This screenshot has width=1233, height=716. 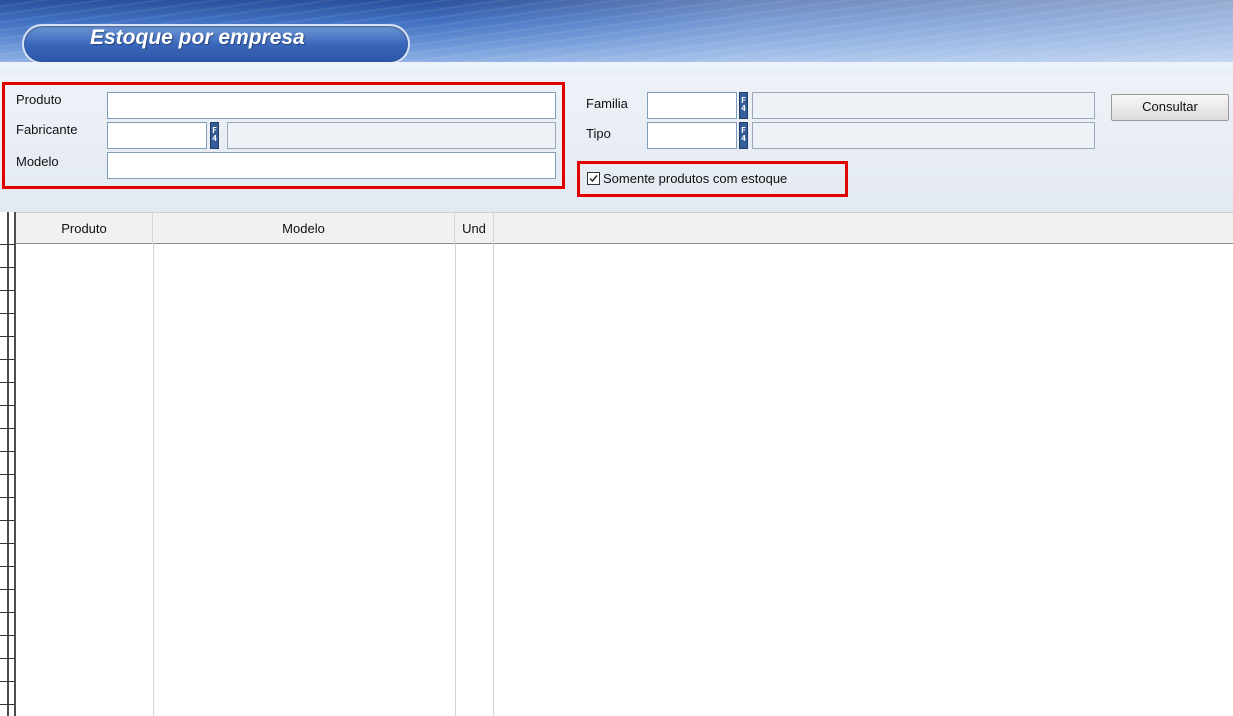 What do you see at coordinates (616, 228) in the screenshot?
I see `grid-header: Produto Modelo Und` at bounding box center [616, 228].